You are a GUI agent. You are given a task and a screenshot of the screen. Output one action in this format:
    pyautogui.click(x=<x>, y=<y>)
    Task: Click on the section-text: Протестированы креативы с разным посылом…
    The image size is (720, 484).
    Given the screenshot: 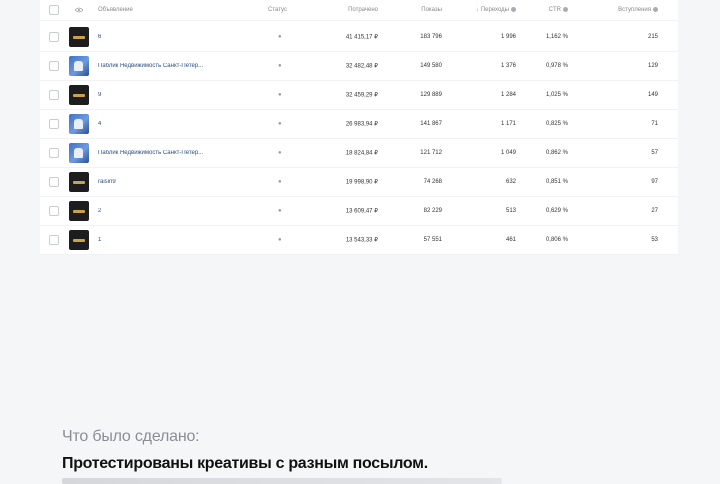 What is the action you would take?
    pyautogui.click(x=245, y=463)
    